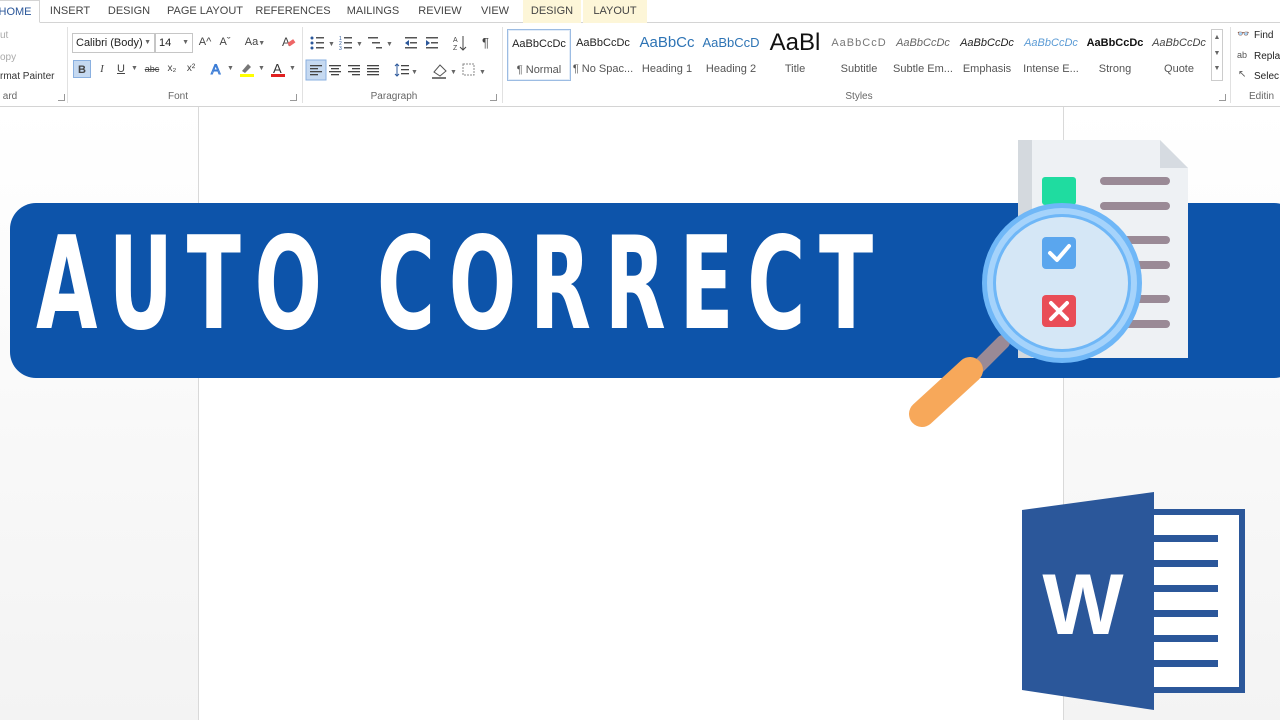 This screenshot has width=1280, height=720. I want to click on word-logo: W, so click(1133, 601).